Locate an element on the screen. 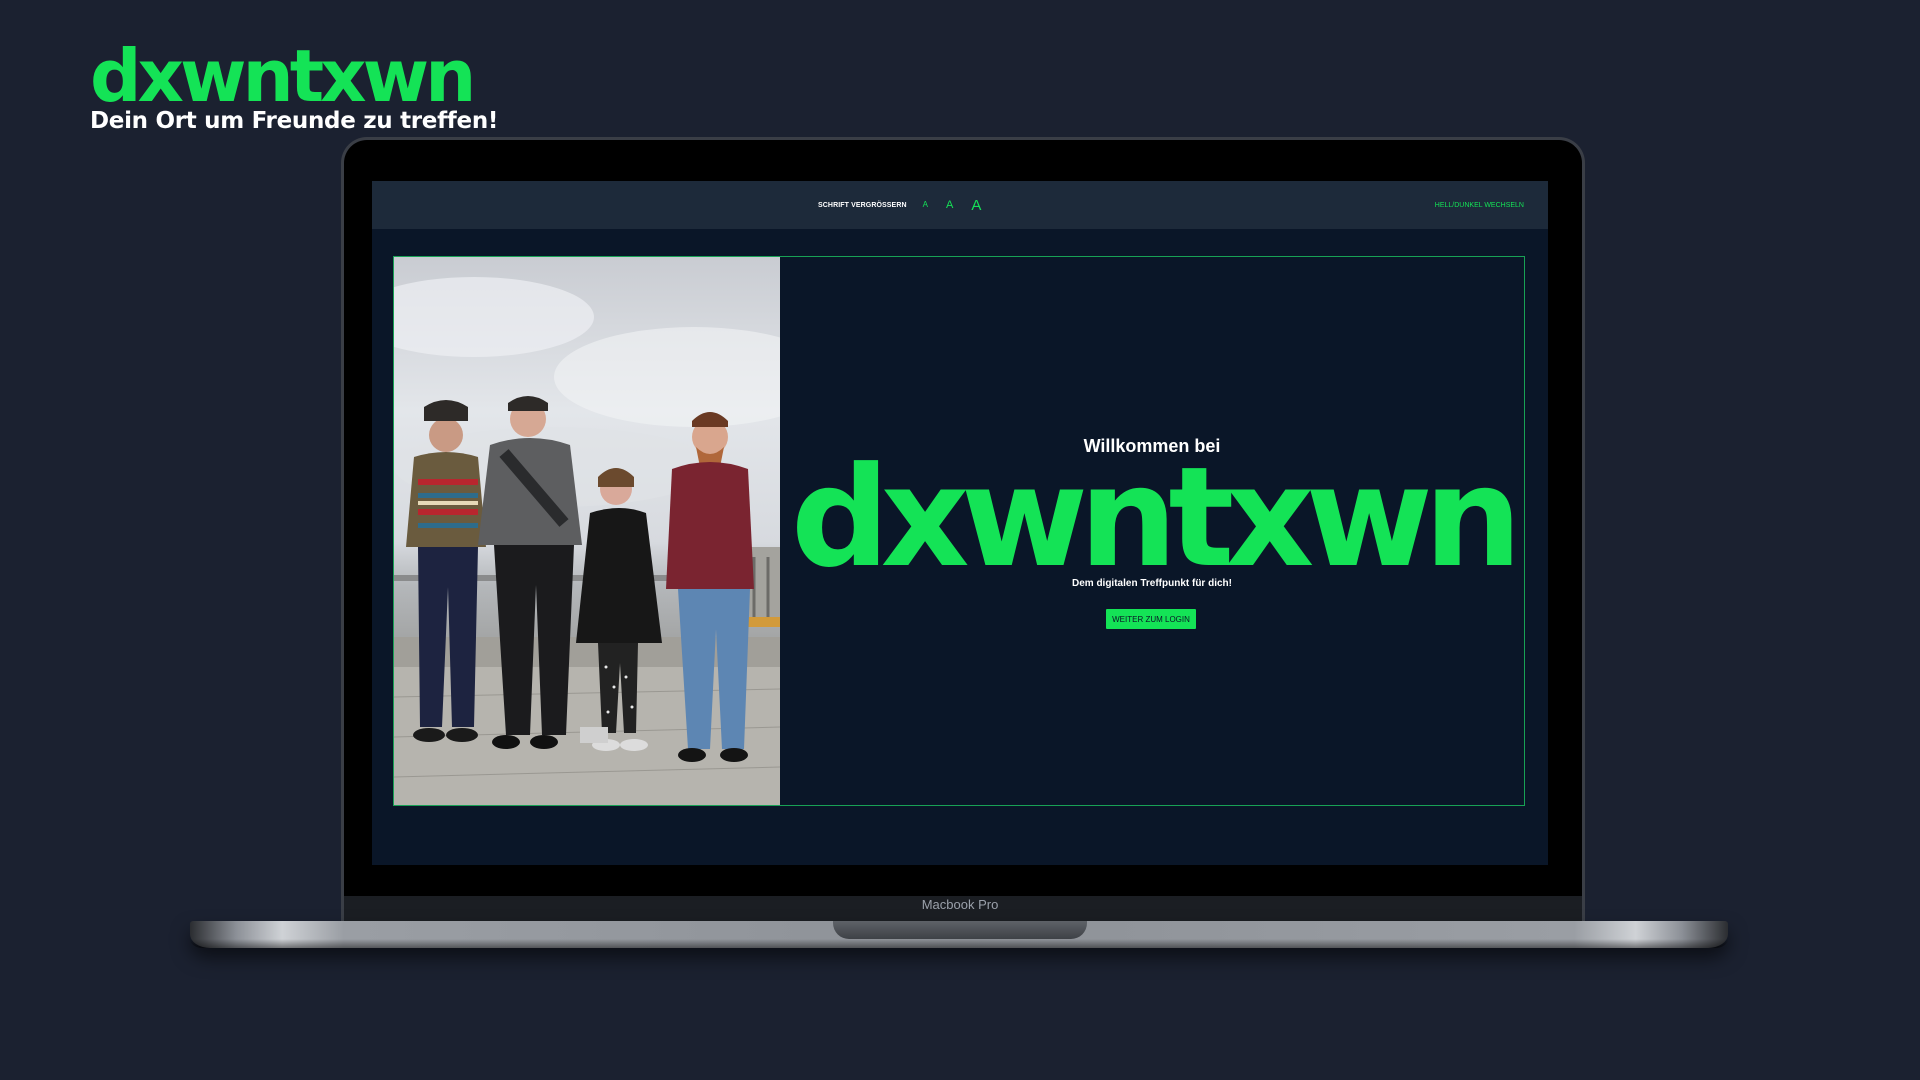  font-size-label: SCHRIFT VERGRÖSSERN is located at coordinates (862, 205).